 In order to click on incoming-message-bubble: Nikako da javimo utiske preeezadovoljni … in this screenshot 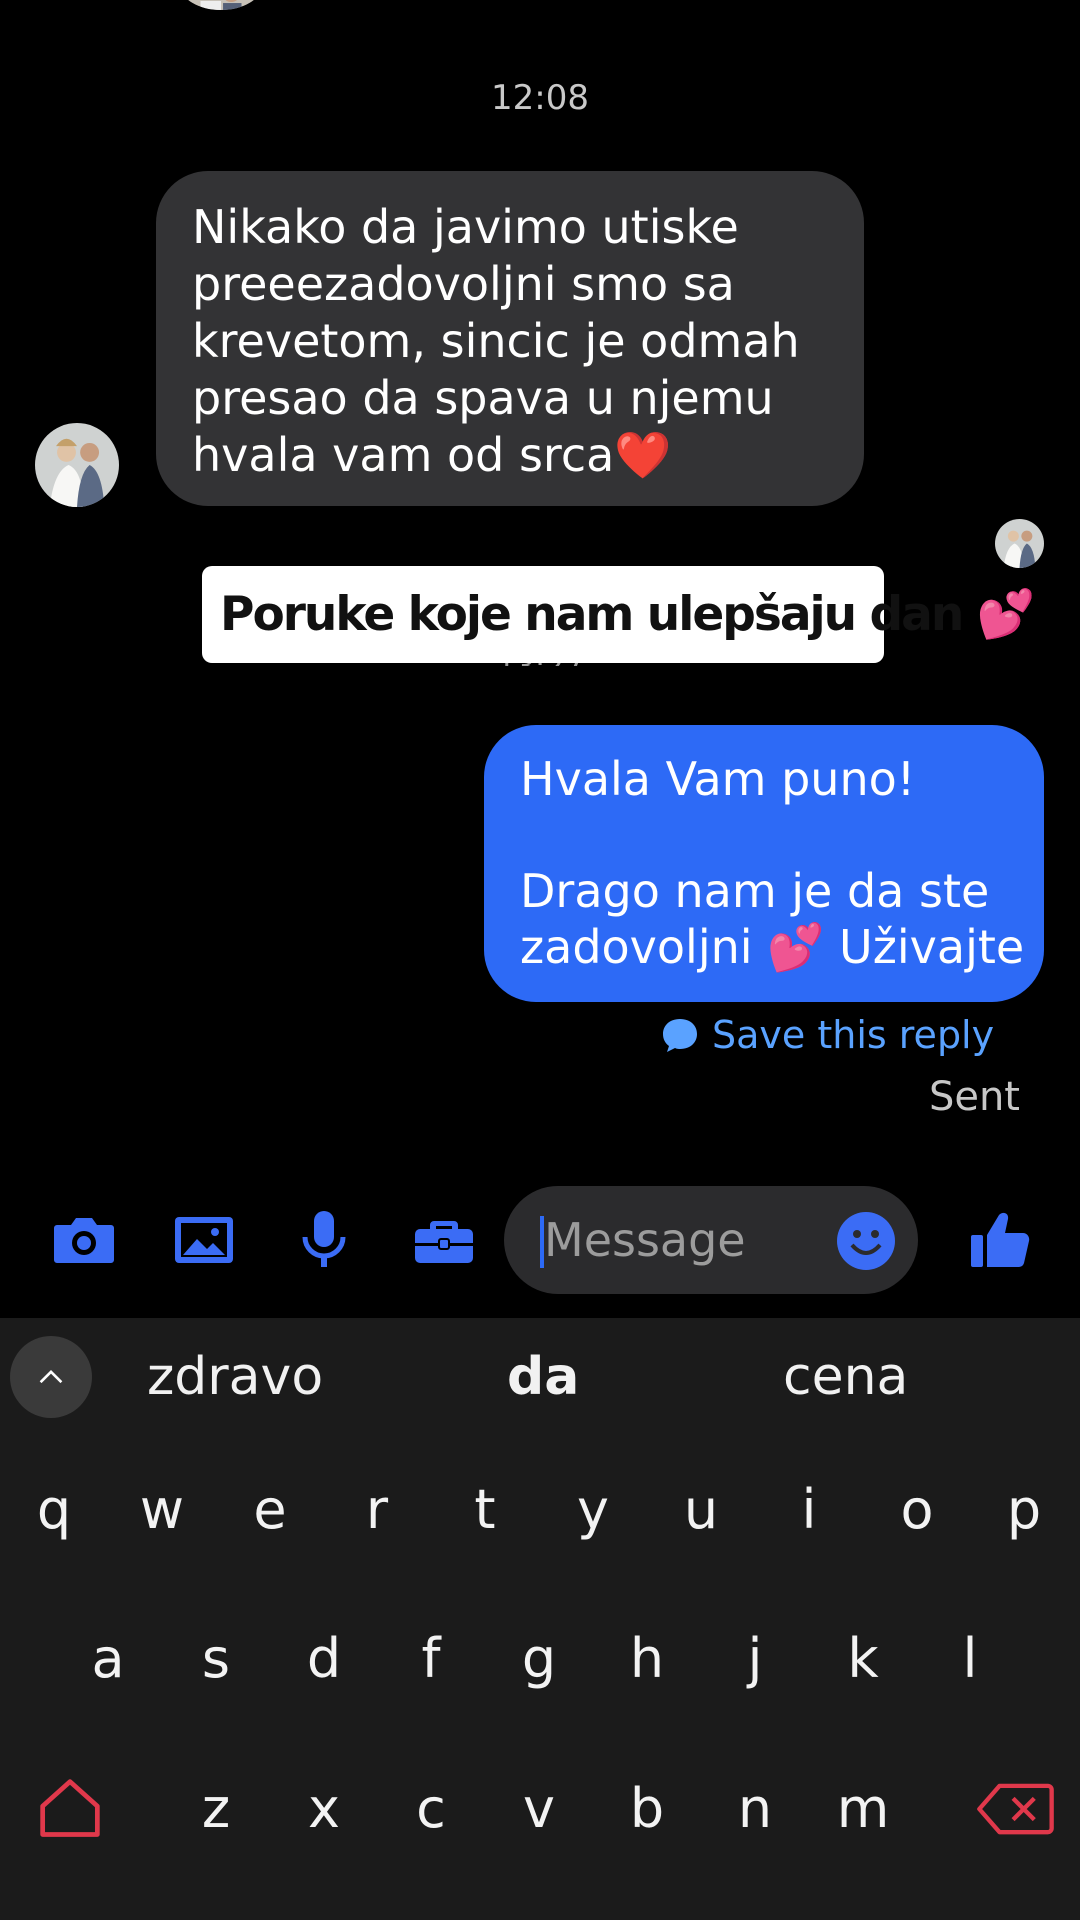, I will do `click(510, 338)`.